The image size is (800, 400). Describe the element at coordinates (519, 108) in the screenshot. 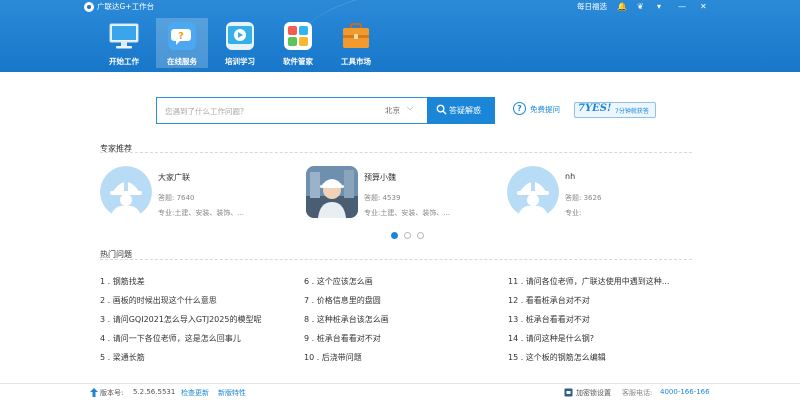

I see `question-mark-icon: ?` at that location.